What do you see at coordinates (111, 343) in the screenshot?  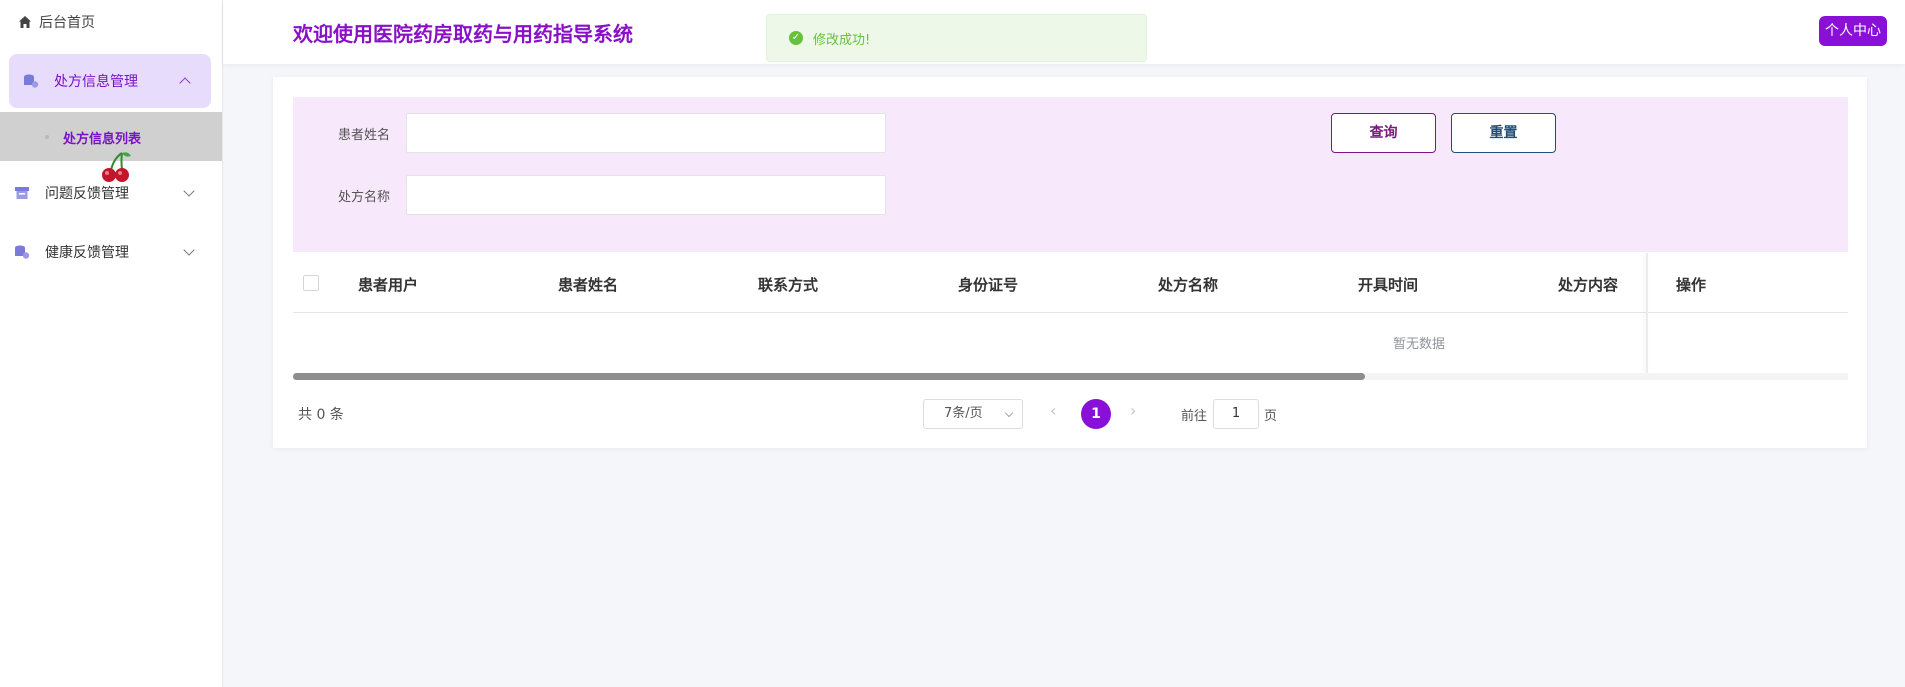 I see `sidebar: 后台首页 处方信息管理 处方信息列表 问题反馈管理 健康反馈管理` at bounding box center [111, 343].